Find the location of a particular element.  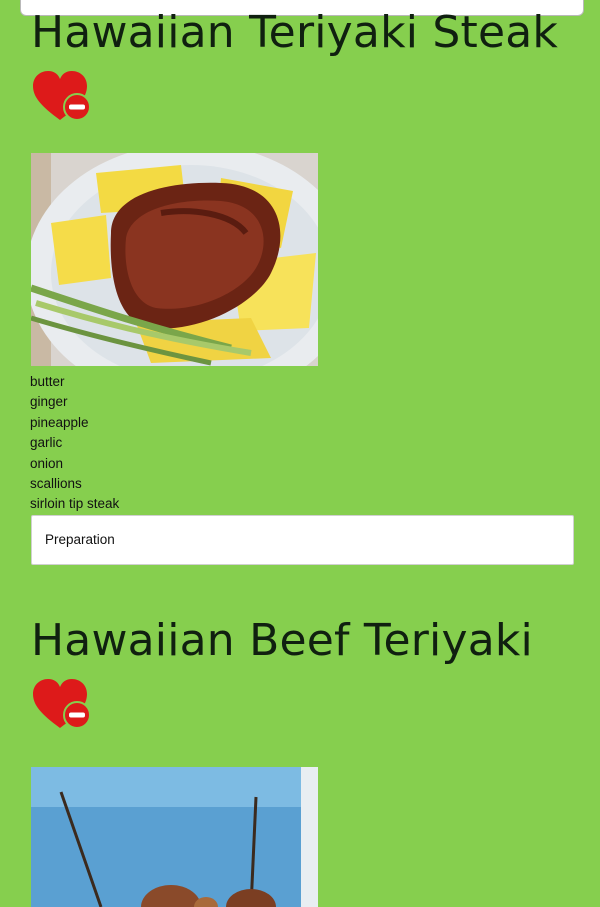

preparation-button: Preparation is located at coordinates (302, 539).